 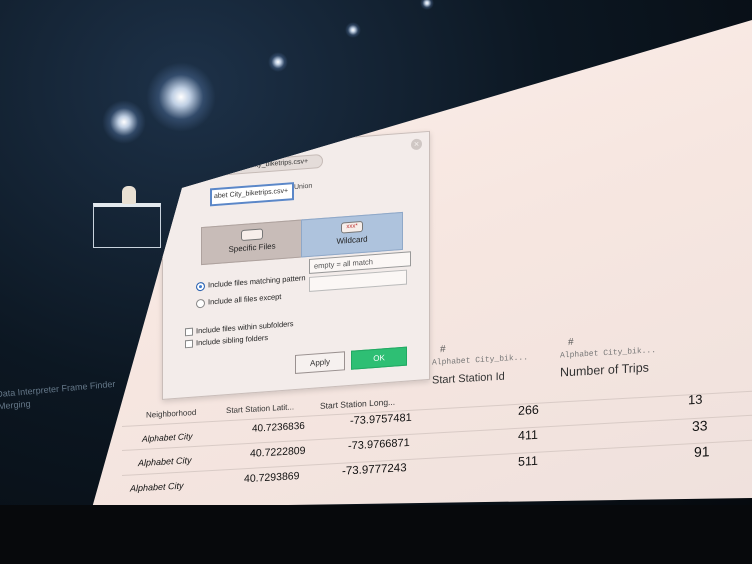 I want to click on cell-start-long: -73.9766871, so click(x=379, y=444).